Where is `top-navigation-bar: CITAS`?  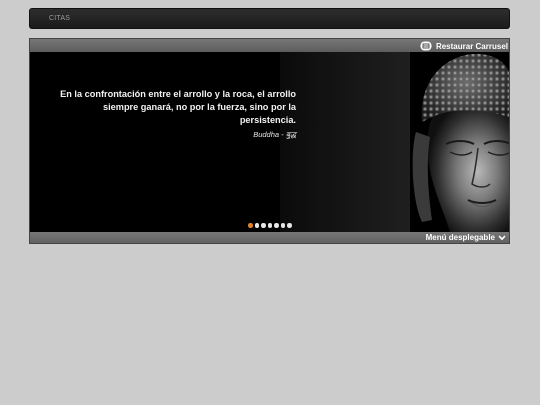 top-navigation-bar: CITAS is located at coordinates (269, 18).